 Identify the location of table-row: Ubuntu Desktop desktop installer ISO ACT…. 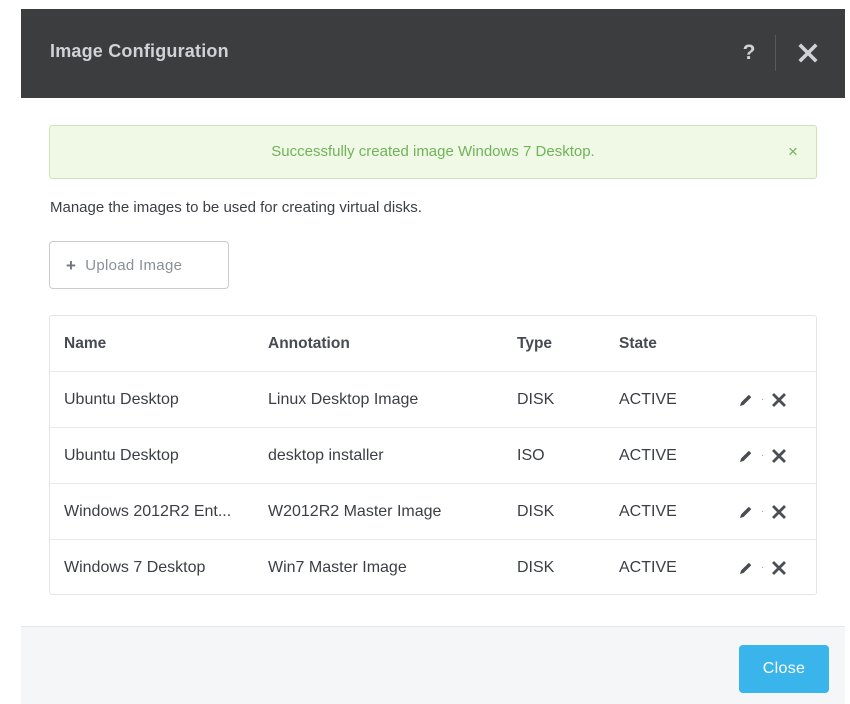
(433, 456).